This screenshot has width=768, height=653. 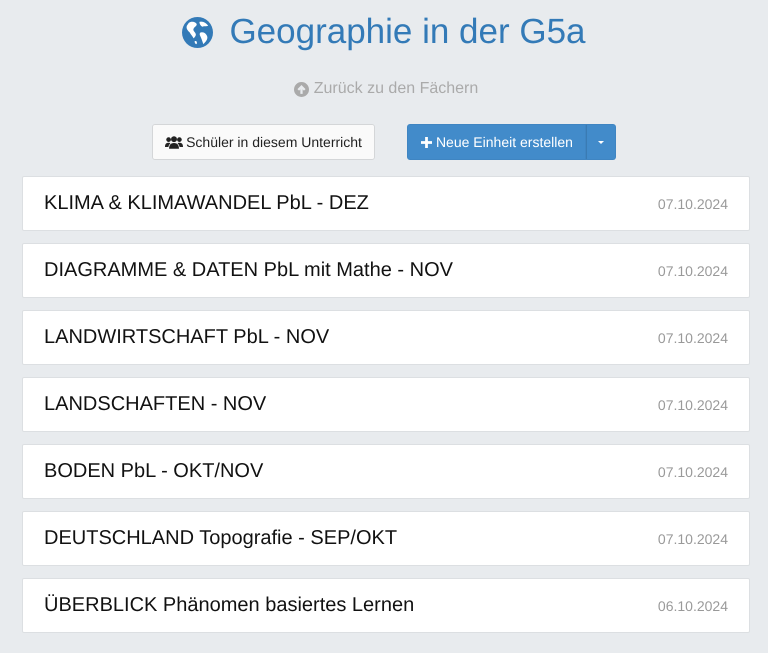 I want to click on unit-title: BODEN PbL - OKT/NOV, so click(x=154, y=471).